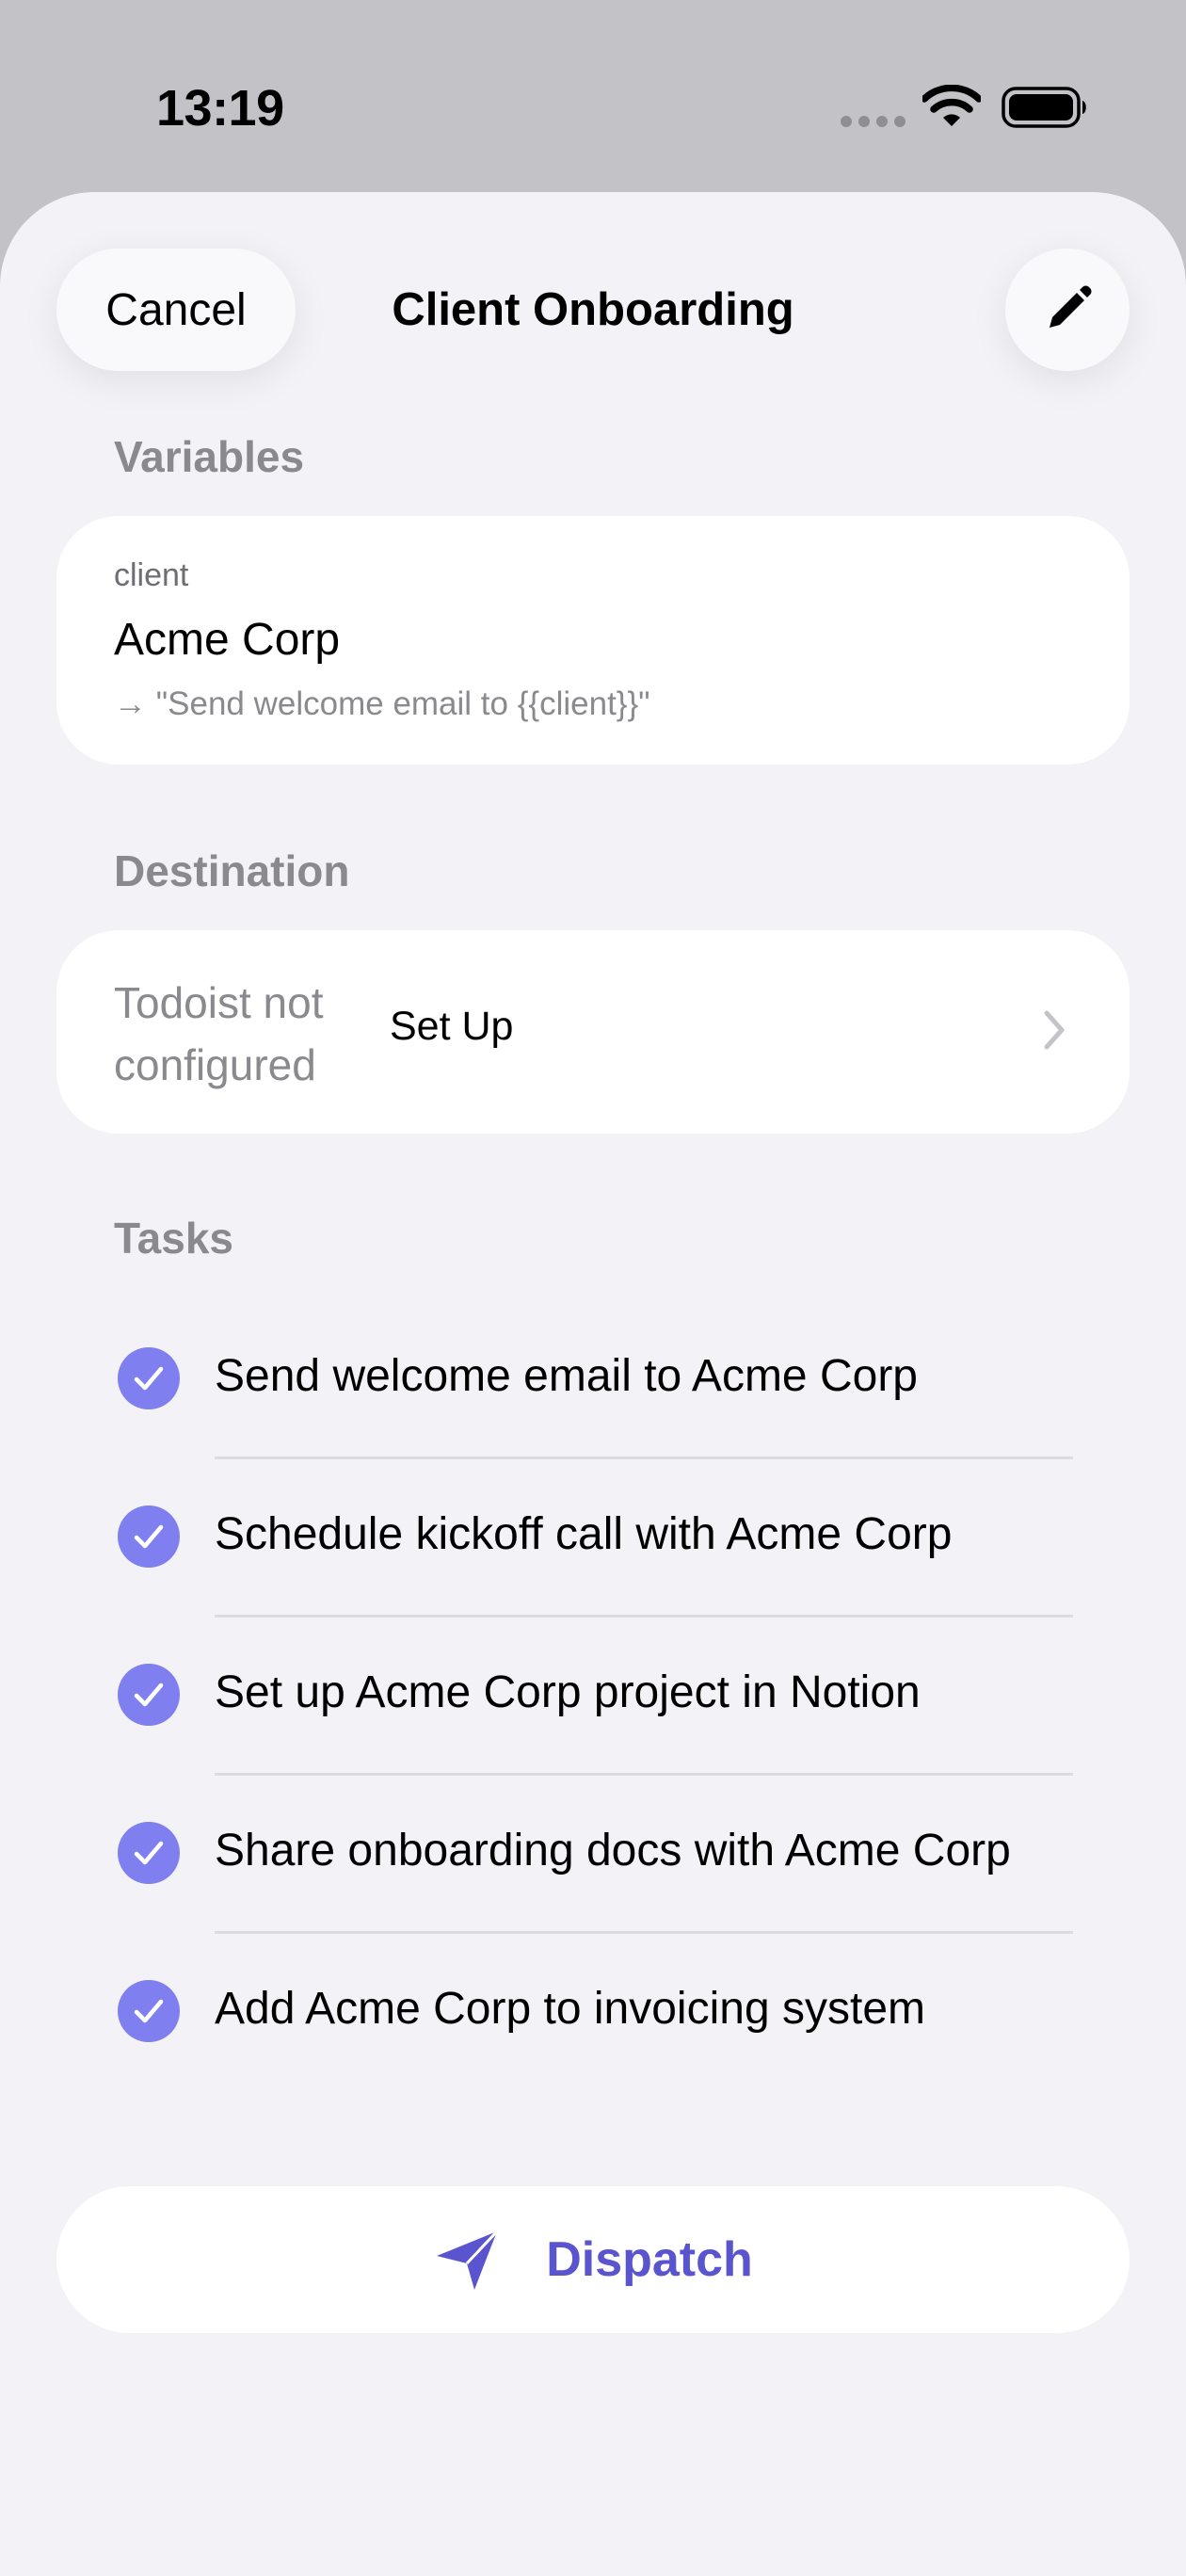 The width and height of the screenshot is (1186, 2576). I want to click on destination-header: Destination, so click(232, 870).